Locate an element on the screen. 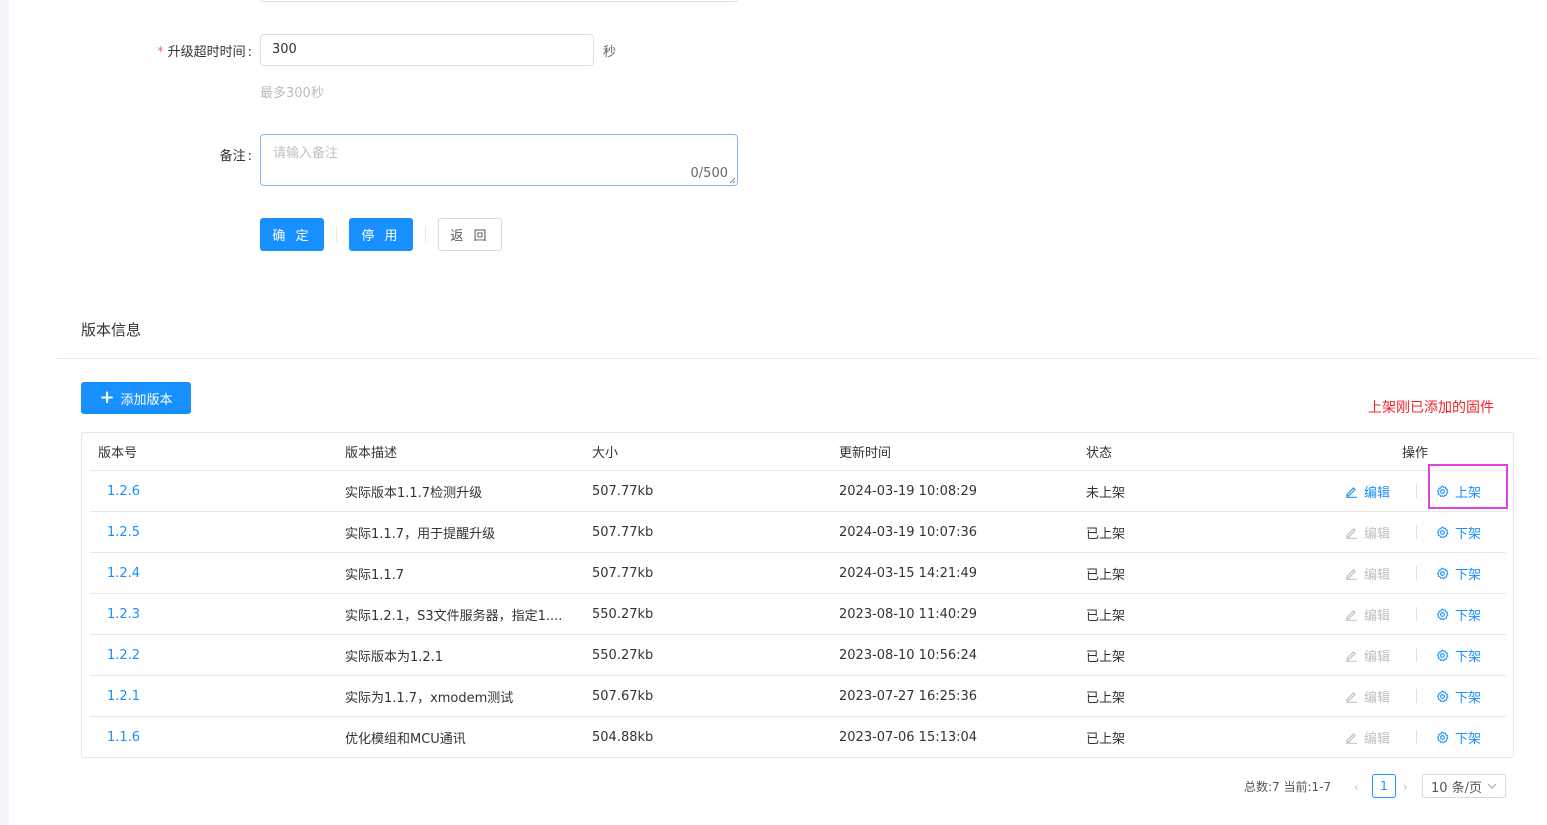  remark-label-colon: : is located at coordinates (249, 156).